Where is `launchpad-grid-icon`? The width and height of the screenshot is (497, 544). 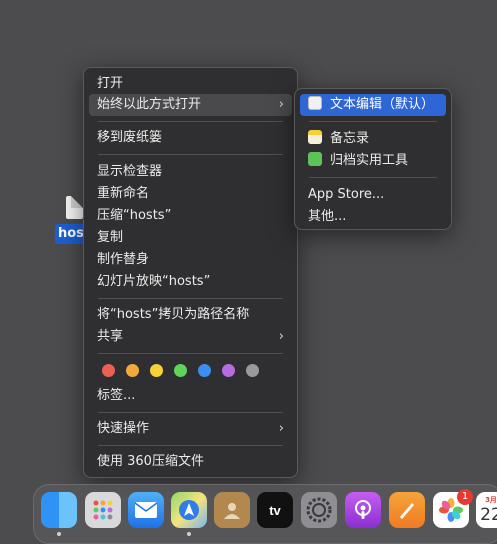 launchpad-grid-icon is located at coordinates (103, 510).